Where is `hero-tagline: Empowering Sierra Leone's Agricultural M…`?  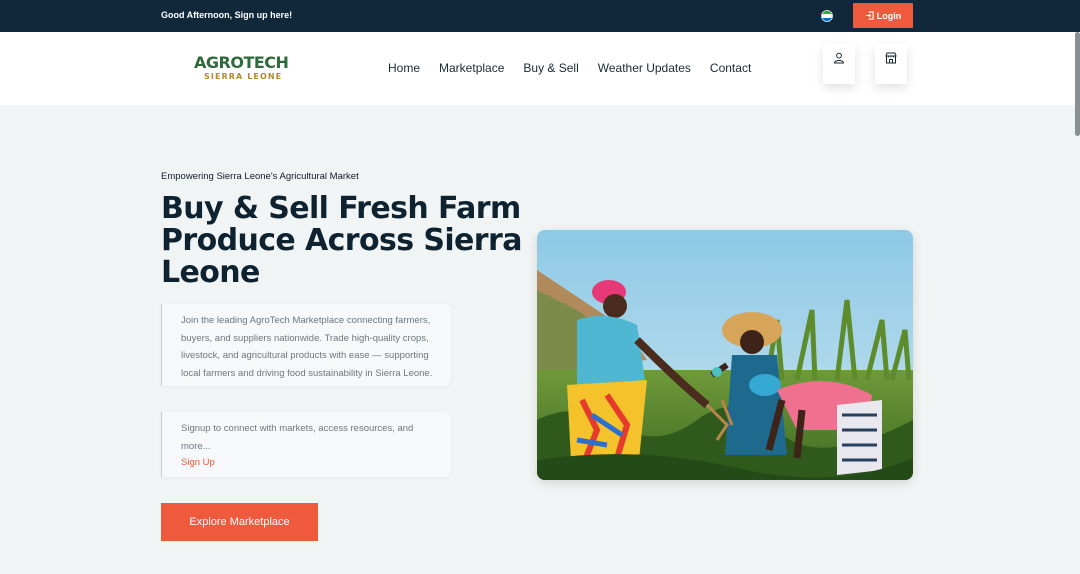
hero-tagline: Empowering Sierra Leone's Agricultural M… is located at coordinates (260, 176).